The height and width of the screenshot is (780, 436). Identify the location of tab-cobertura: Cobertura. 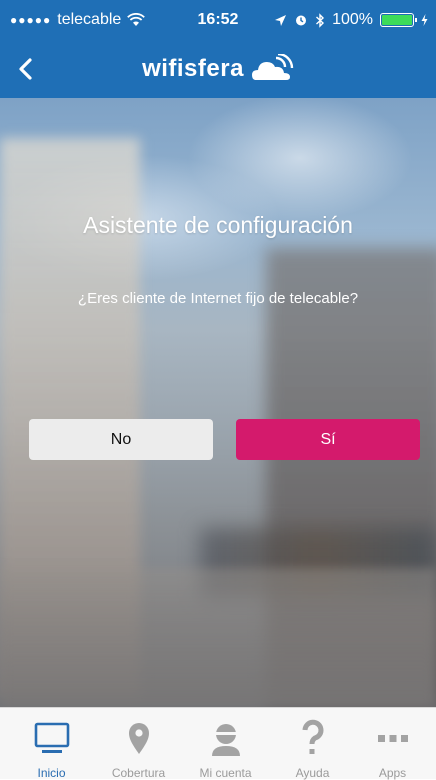
(138, 744).